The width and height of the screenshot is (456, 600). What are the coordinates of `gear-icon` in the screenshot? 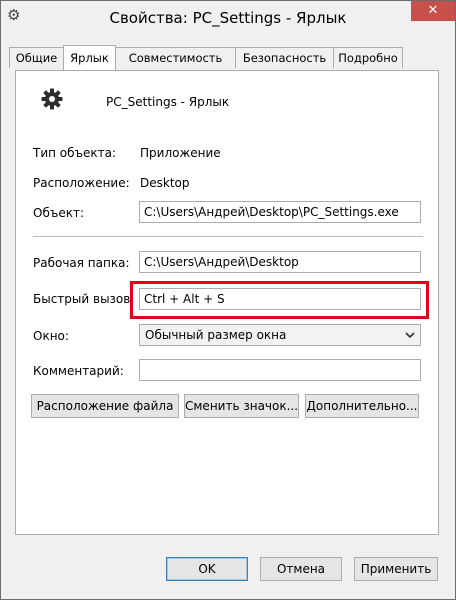 It's located at (52, 99).